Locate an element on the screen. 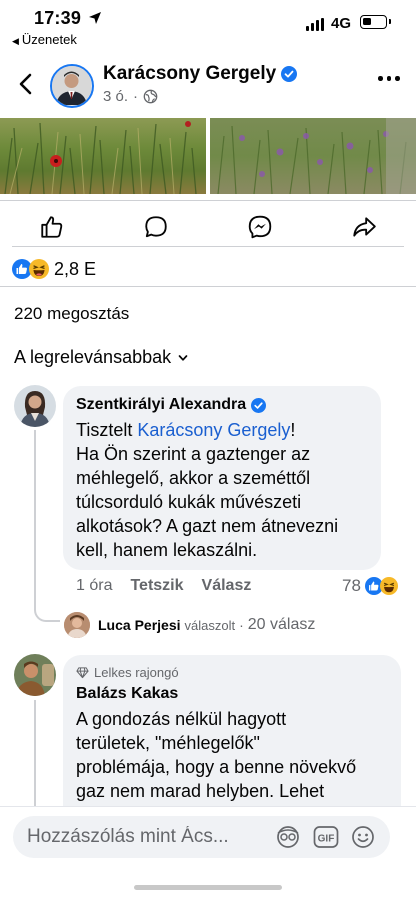  cellular-signal-icon is located at coordinates (315, 24).